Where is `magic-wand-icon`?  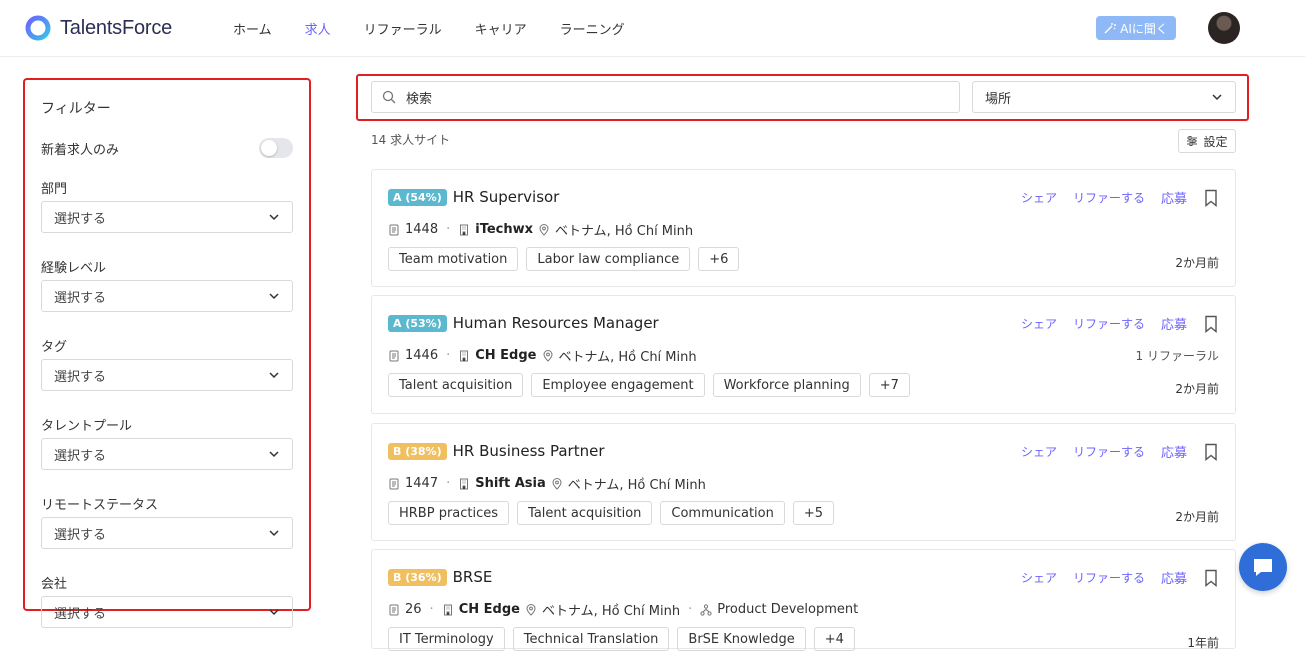 magic-wand-icon is located at coordinates (1110, 28).